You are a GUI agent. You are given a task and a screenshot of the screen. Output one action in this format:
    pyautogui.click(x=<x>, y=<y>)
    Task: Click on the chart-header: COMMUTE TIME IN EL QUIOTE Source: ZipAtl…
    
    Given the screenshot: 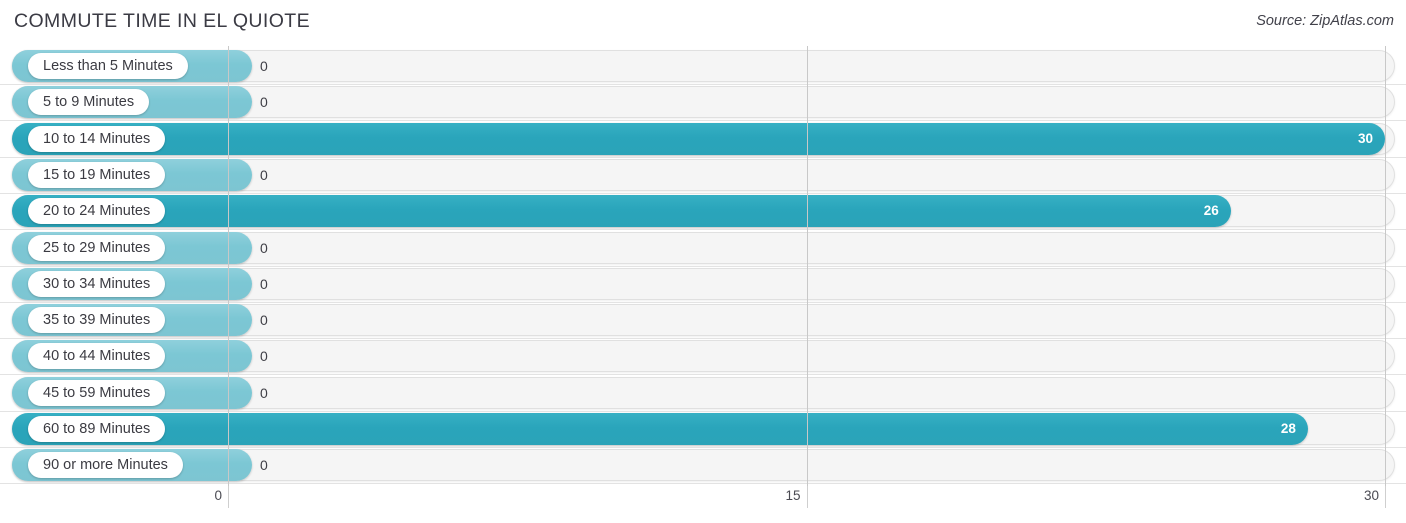 What is the action you would take?
    pyautogui.click(x=703, y=22)
    